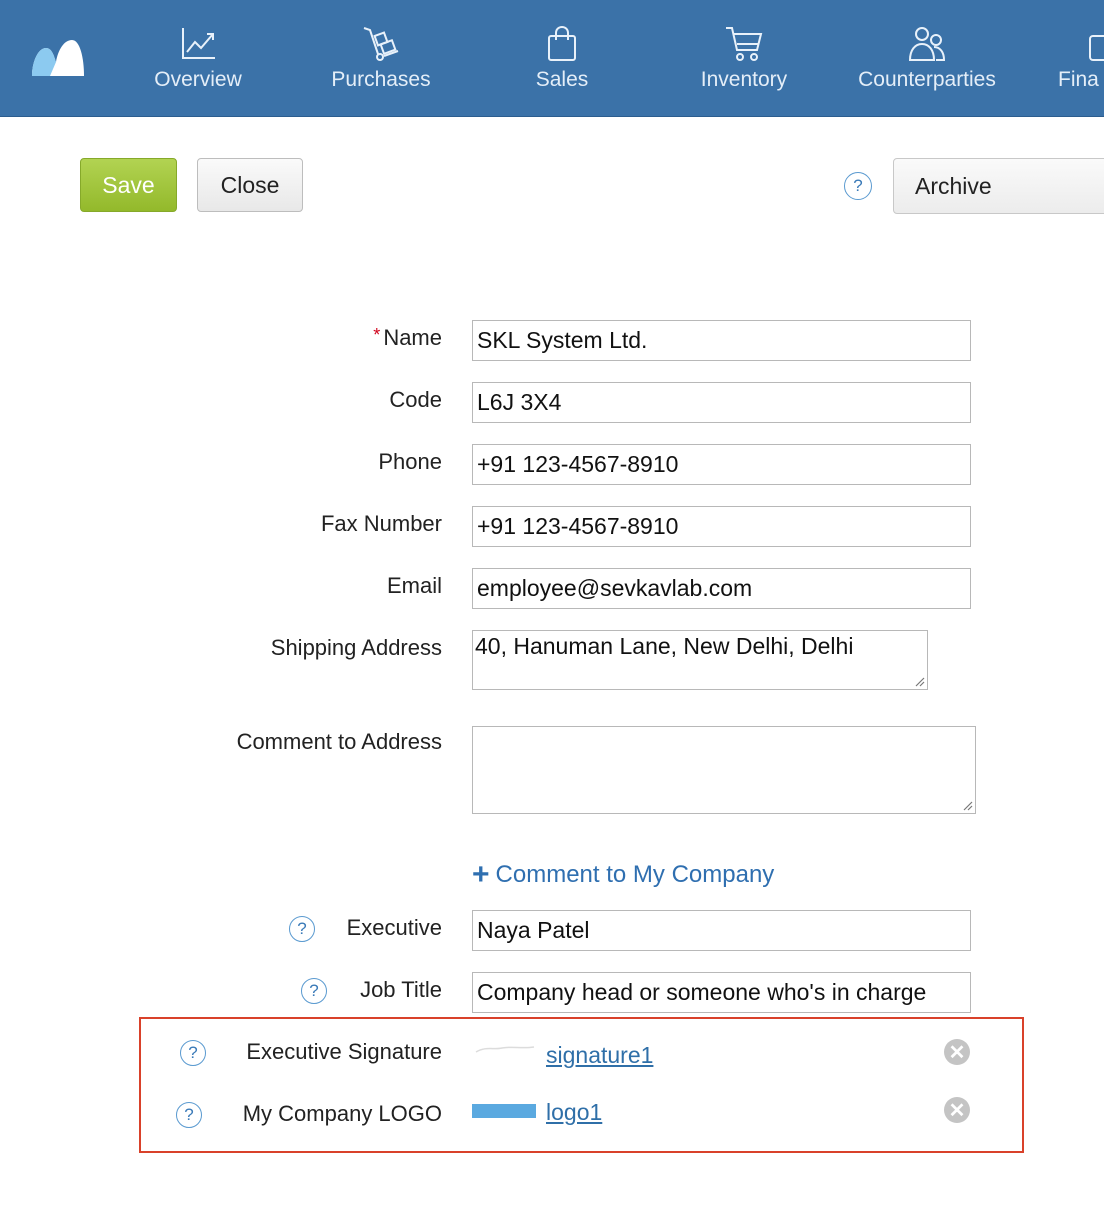 Image resolution: width=1104 pixels, height=1212 pixels. Describe the element at coordinates (957, 1052) in the screenshot. I see `remove-signature-icon: ✕` at that location.